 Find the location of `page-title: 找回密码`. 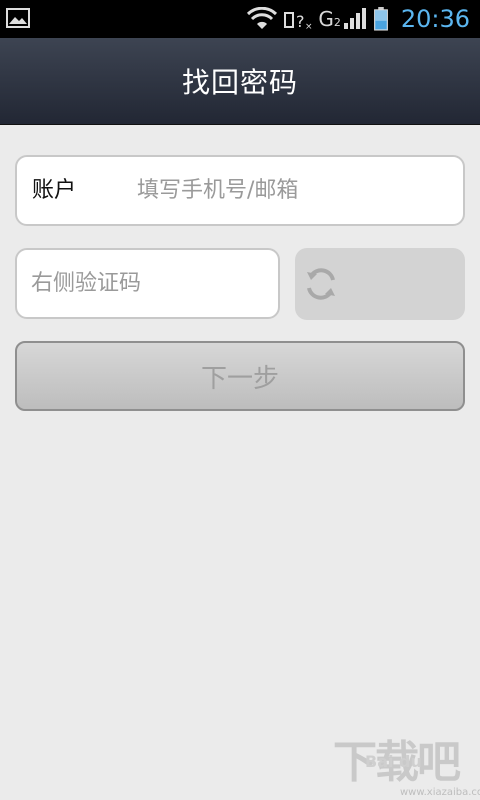

page-title: 找回密码 is located at coordinates (239, 82).